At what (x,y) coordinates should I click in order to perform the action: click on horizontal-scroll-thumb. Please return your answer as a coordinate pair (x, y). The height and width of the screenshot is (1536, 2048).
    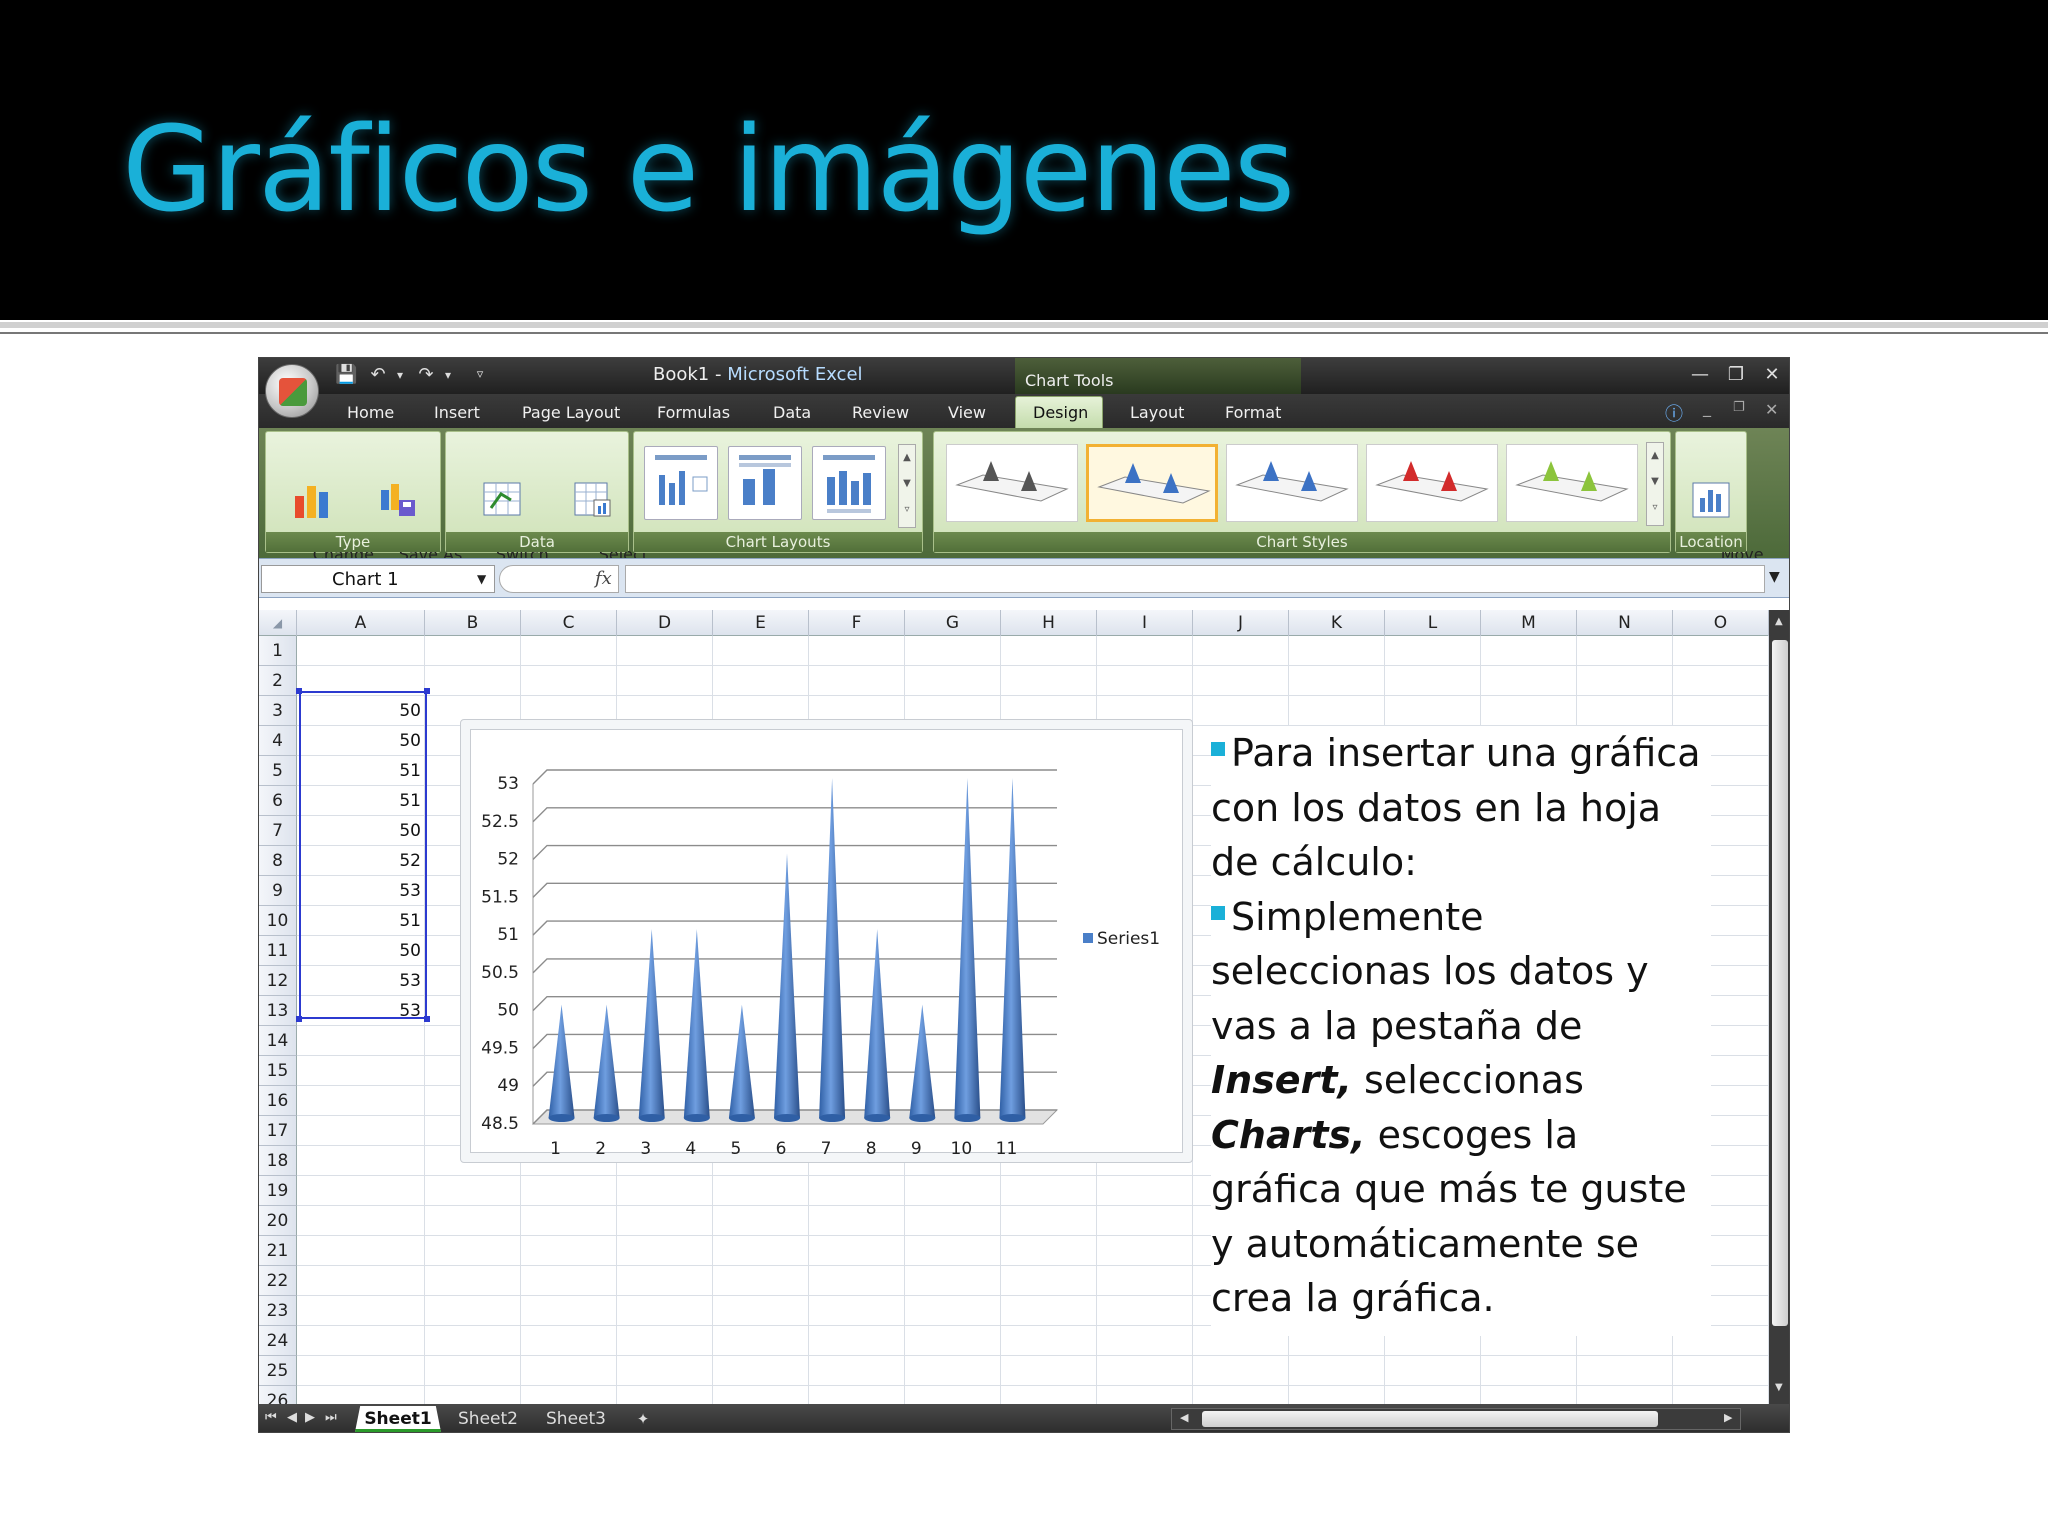
    Looking at the image, I should click on (1430, 1419).